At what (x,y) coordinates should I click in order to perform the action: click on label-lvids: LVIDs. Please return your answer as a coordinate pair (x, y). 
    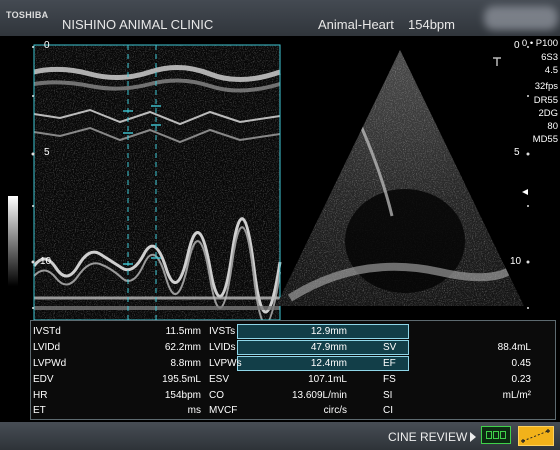
    Looking at the image, I should click on (222, 347).